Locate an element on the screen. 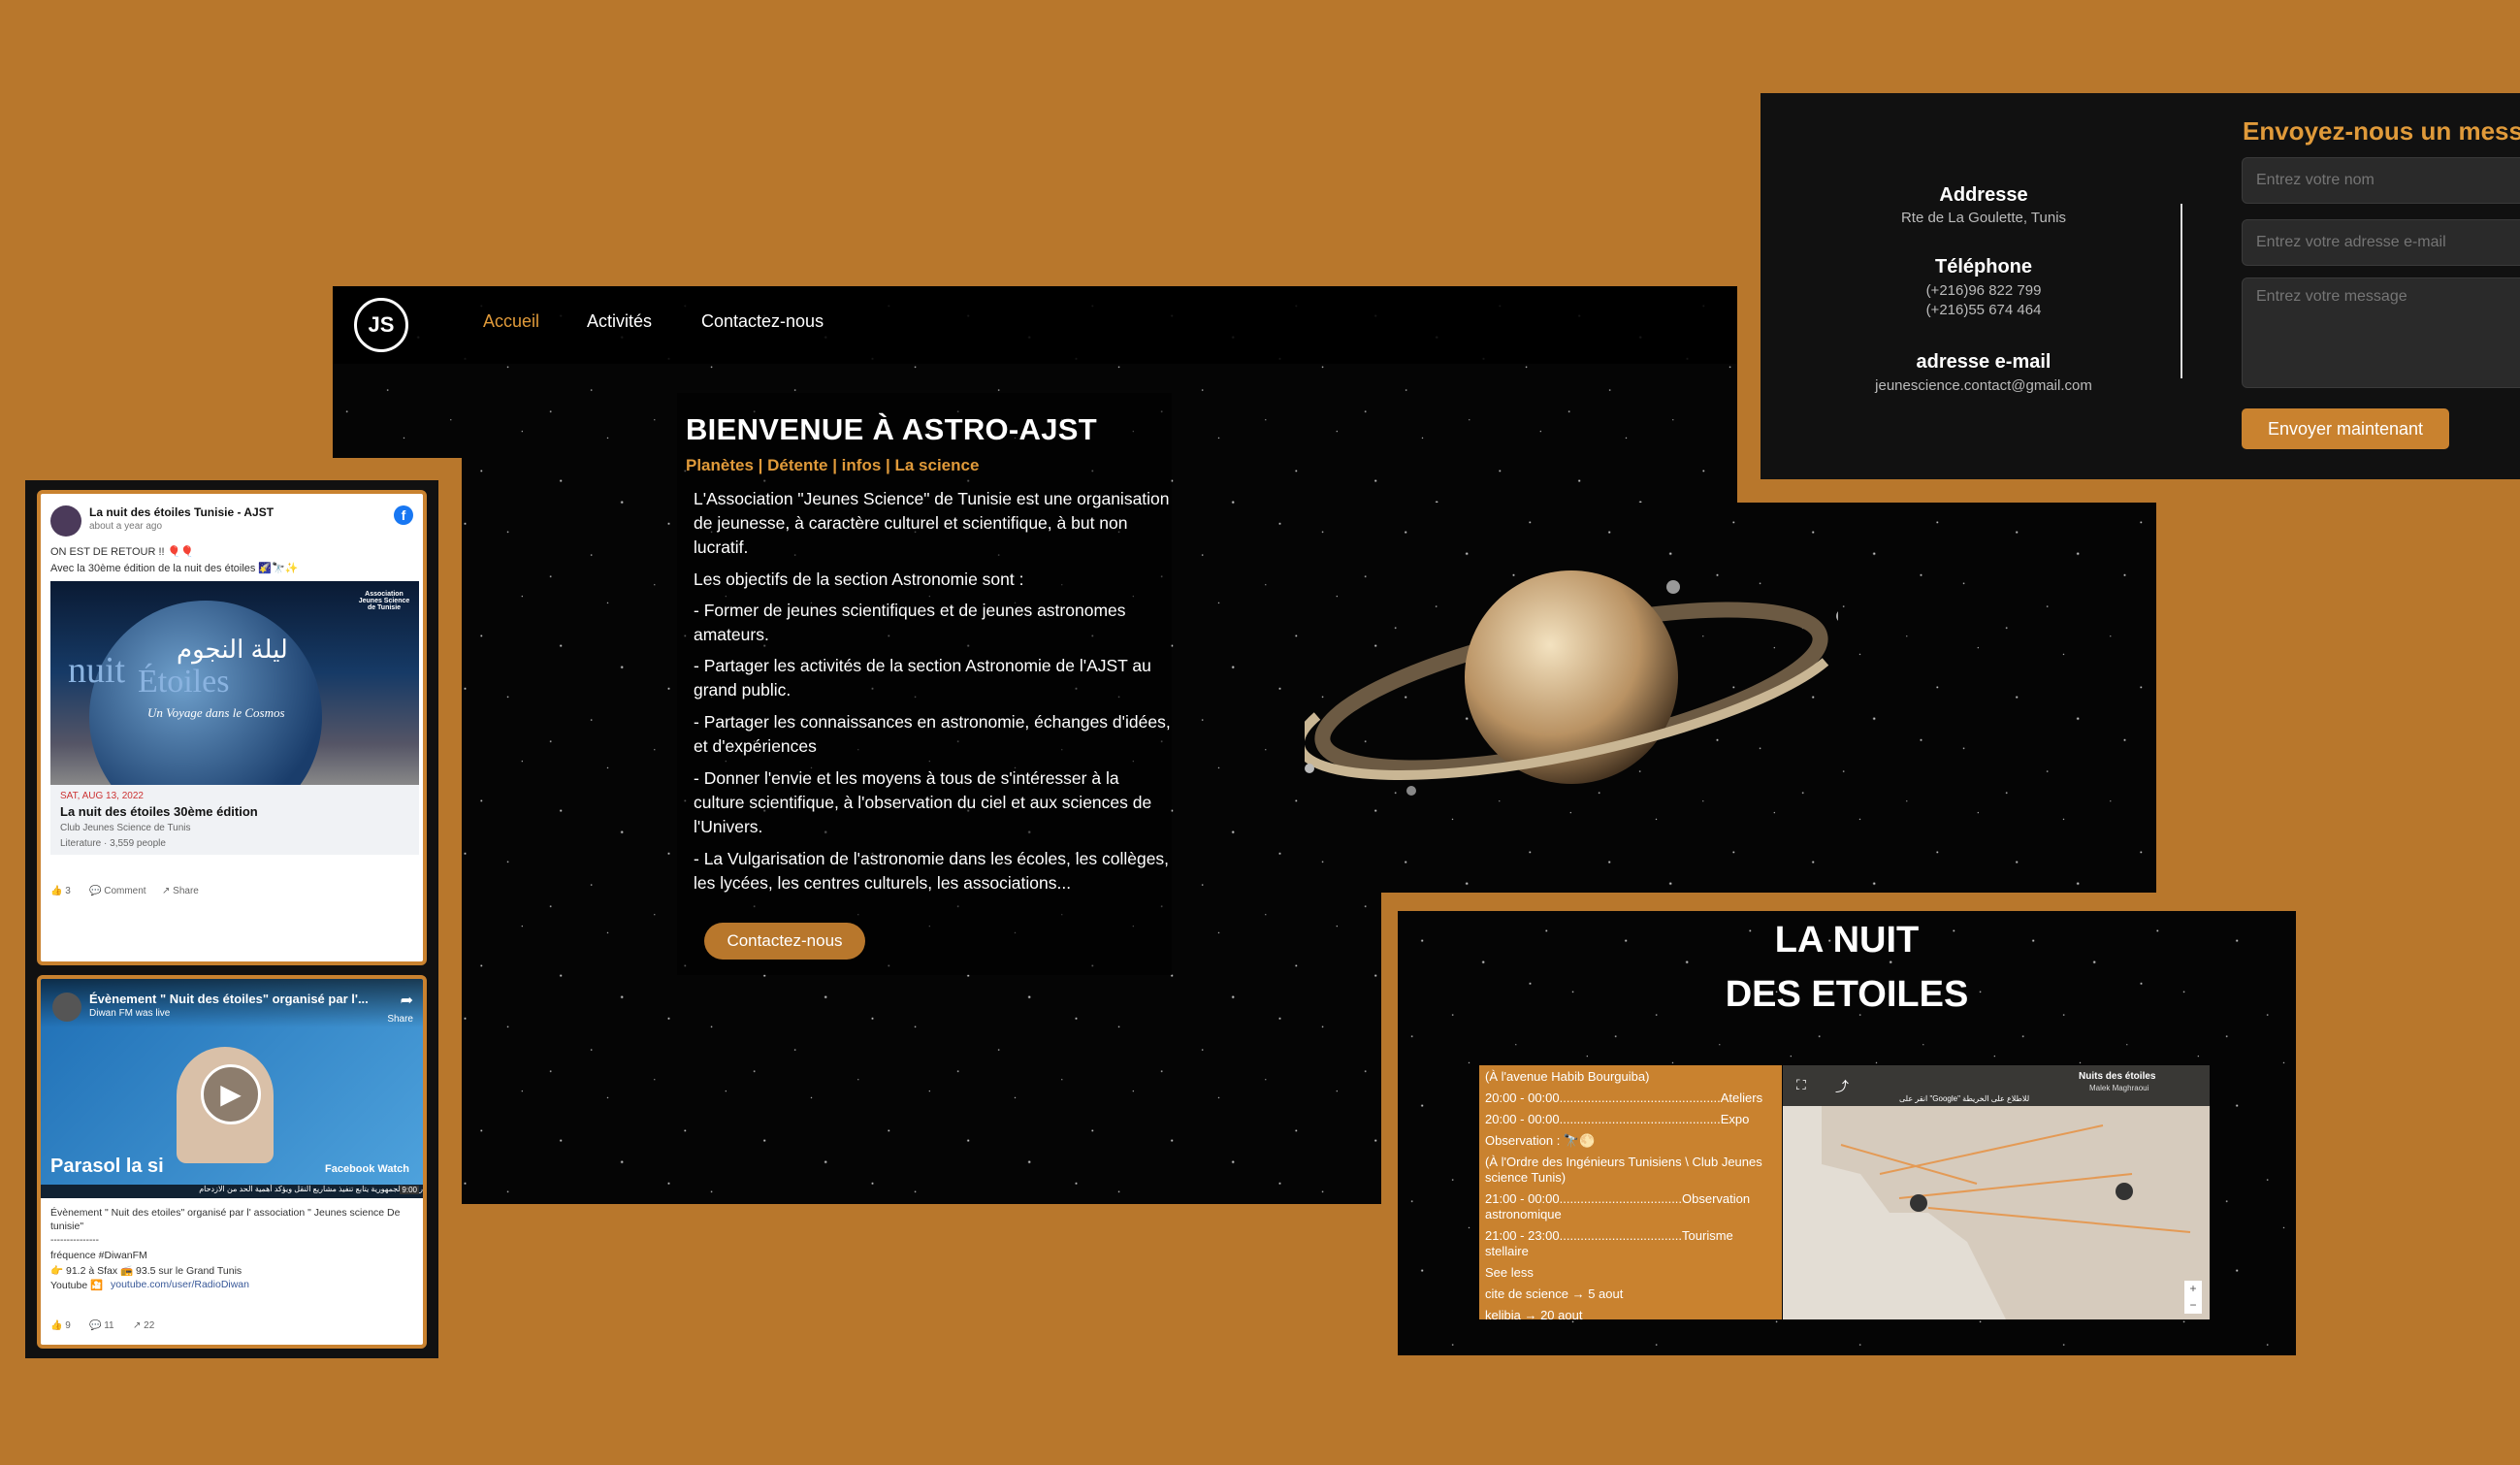  hero-contact-button: Contactez-nous is located at coordinates (784, 941).